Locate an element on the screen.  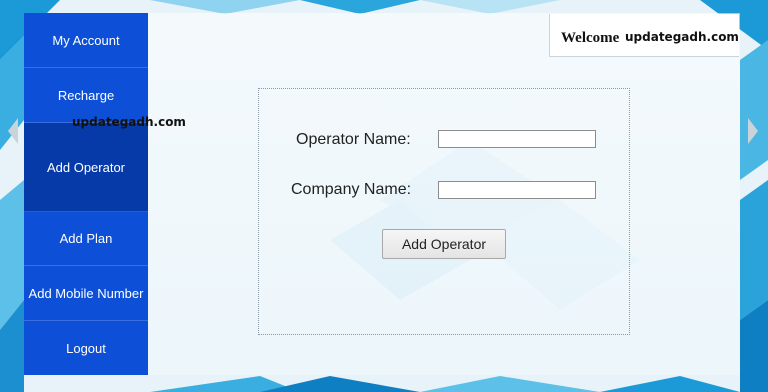
sidebar-item-add-plan: Add Plan is located at coordinates (86, 239).